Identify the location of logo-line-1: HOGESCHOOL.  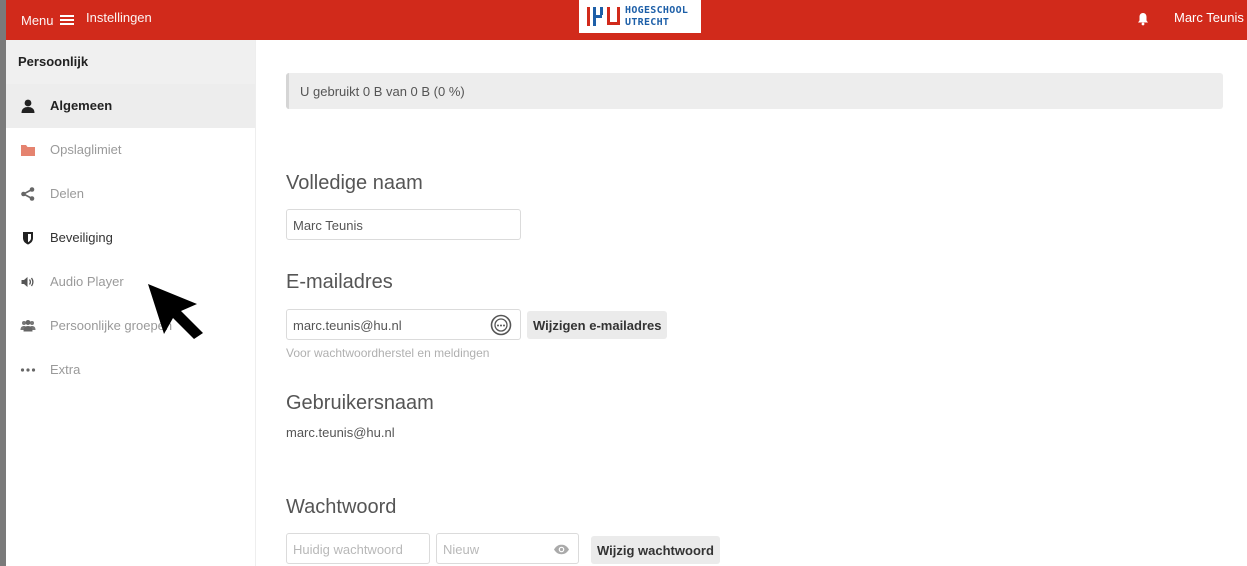
(657, 10).